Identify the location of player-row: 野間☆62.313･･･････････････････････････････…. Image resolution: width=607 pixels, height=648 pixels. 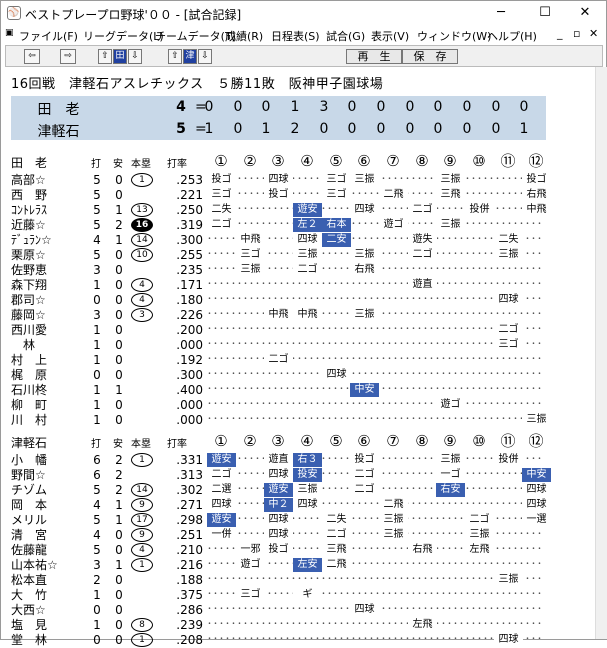
(281, 475).